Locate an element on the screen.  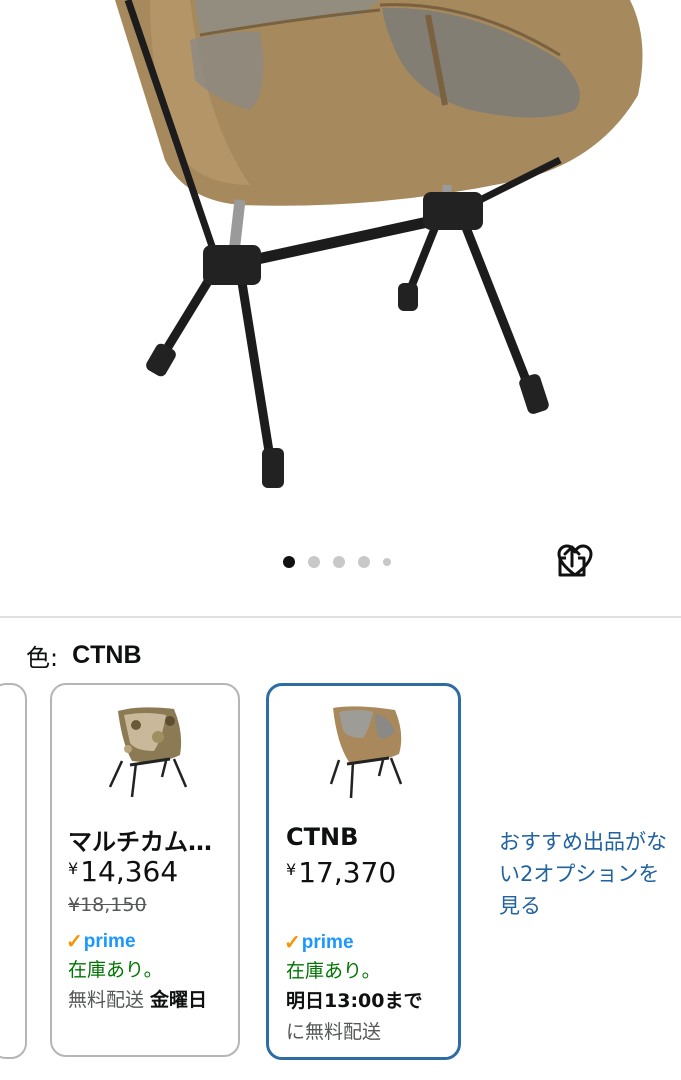
share-button is located at coordinates (608, 562).